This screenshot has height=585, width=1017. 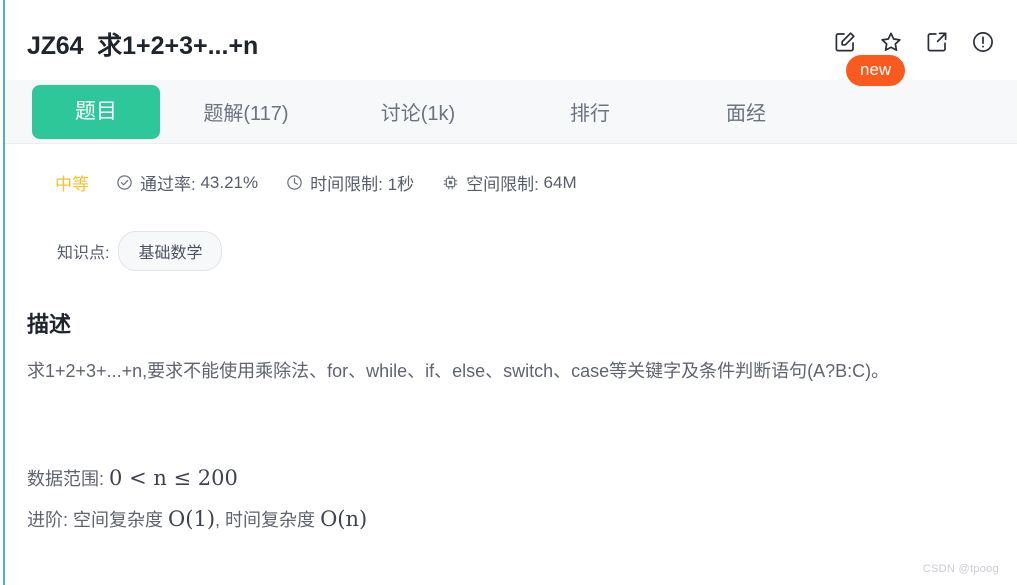 What do you see at coordinates (66, 479) in the screenshot?
I see `data-range-label: 数据范围:` at bounding box center [66, 479].